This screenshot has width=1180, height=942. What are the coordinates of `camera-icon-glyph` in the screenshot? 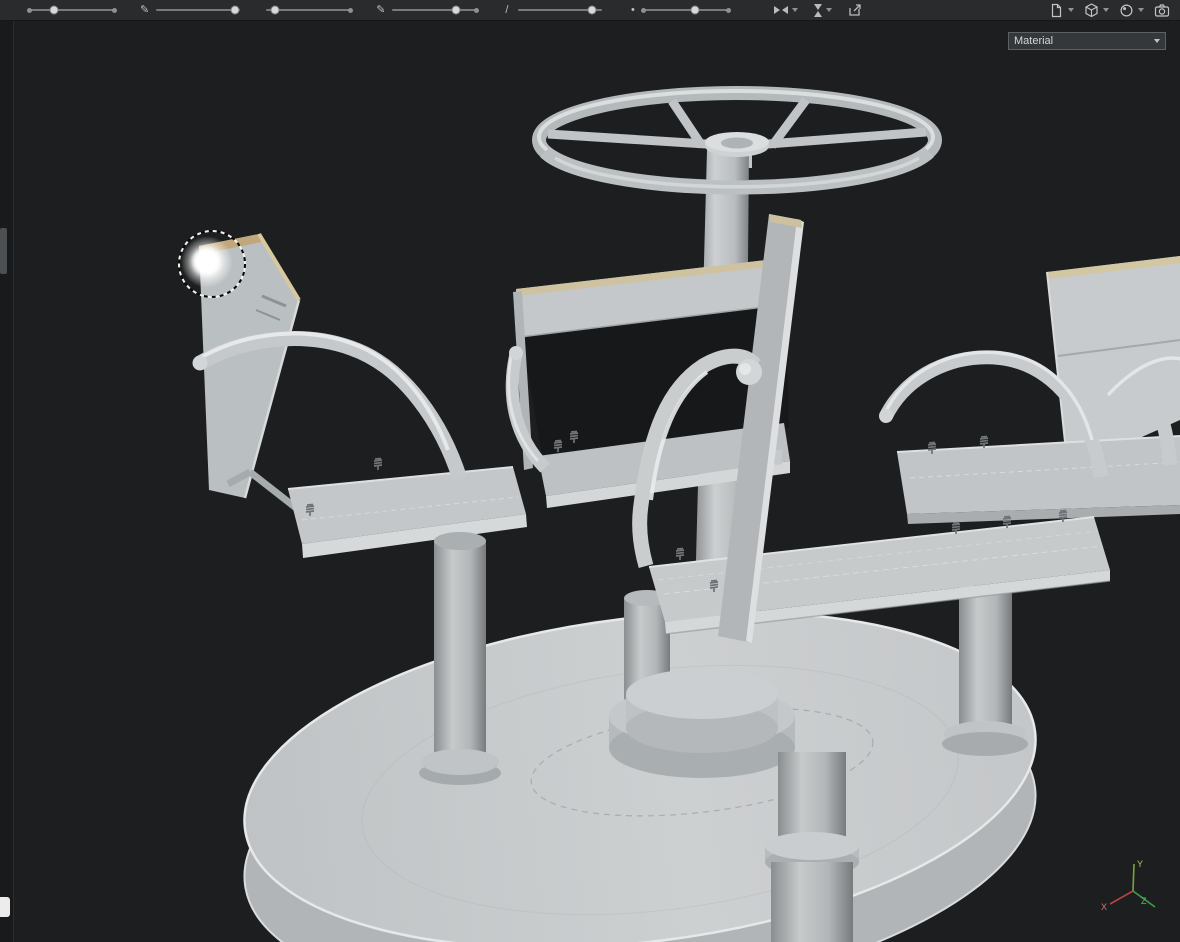 It's located at (1162, 10).